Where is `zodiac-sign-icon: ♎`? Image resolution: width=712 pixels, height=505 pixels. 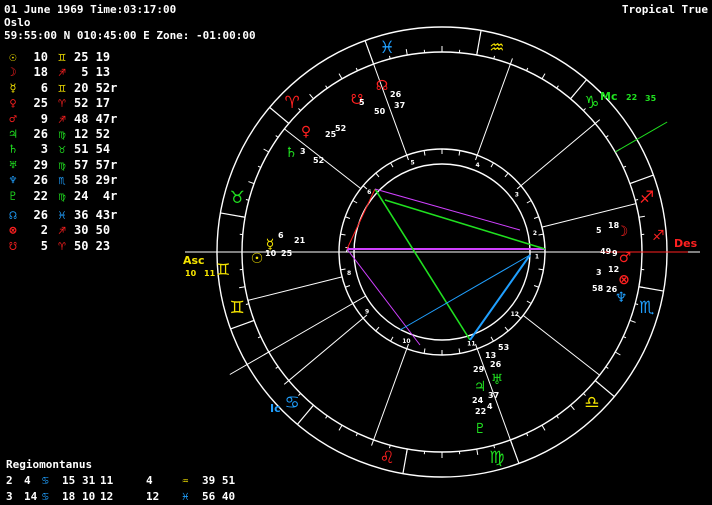 zodiac-sign-icon: ♎ is located at coordinates (591, 403).